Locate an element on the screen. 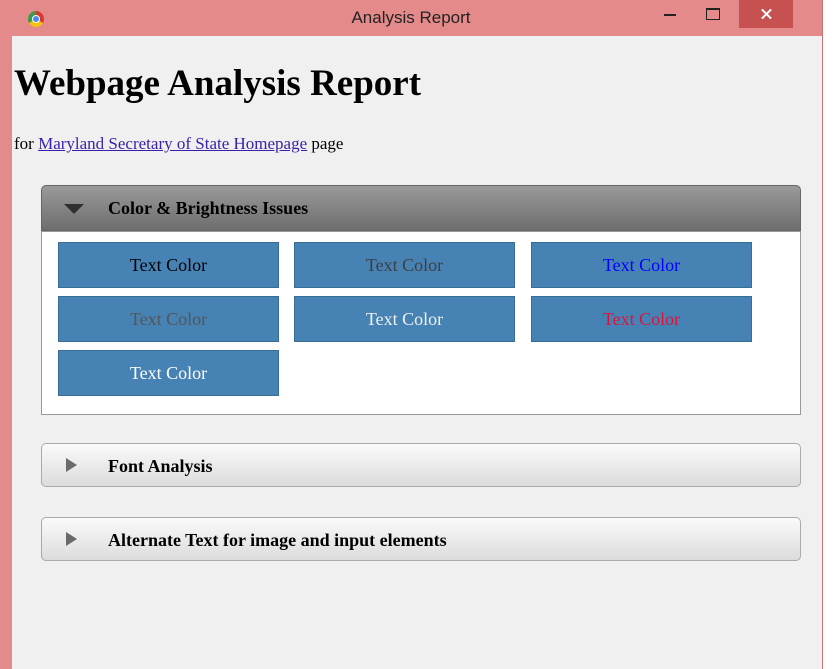 The width and height of the screenshot is (834, 669). close-button is located at coordinates (766, 14).